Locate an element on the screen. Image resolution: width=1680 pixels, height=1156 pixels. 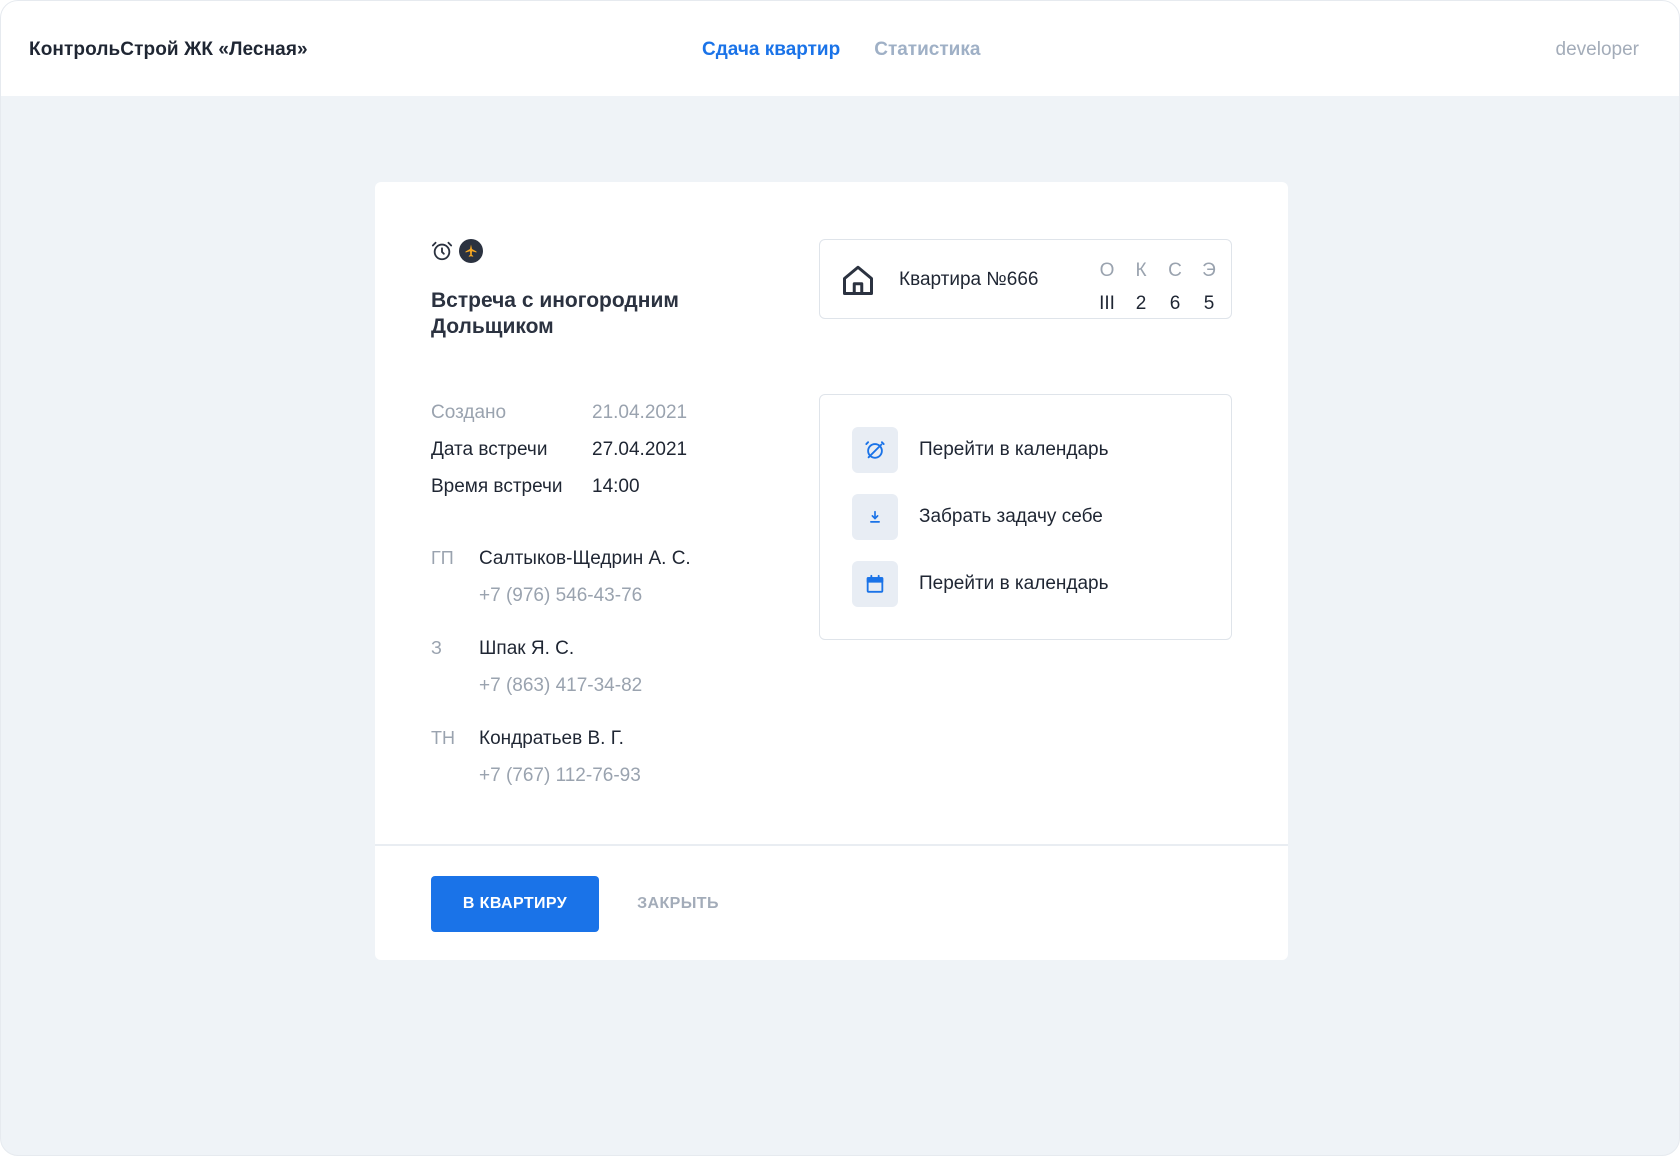
download-icon is located at coordinates (875, 517).